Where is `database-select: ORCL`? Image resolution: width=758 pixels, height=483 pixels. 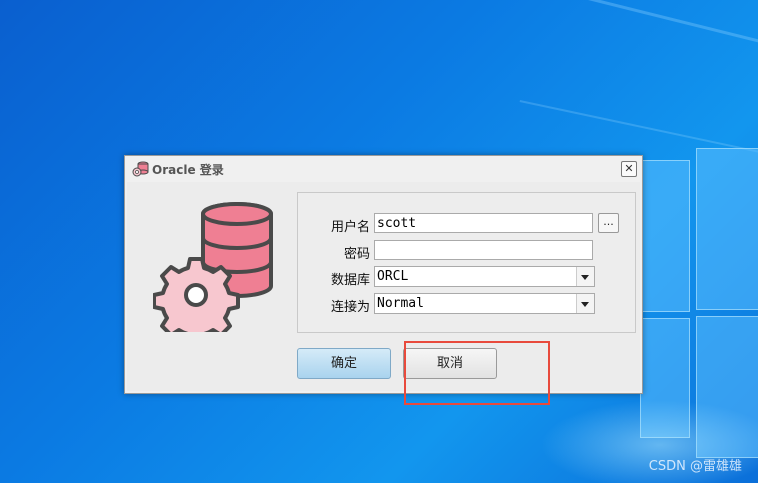 database-select: ORCL is located at coordinates (484, 276).